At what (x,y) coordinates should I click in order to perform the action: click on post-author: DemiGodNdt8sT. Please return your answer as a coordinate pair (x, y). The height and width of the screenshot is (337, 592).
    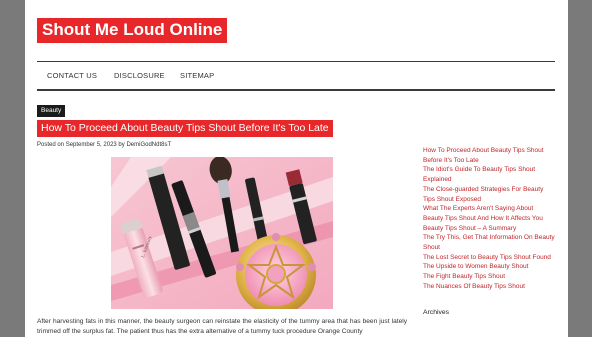
    Looking at the image, I should click on (148, 145).